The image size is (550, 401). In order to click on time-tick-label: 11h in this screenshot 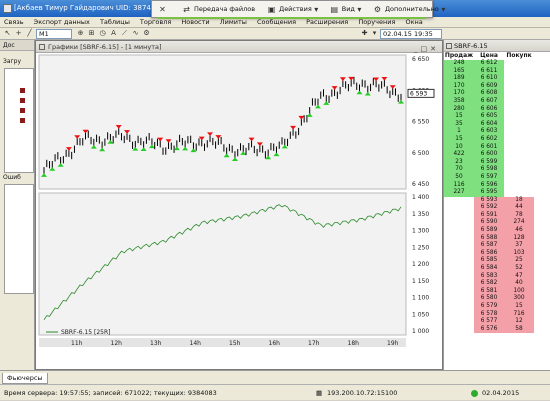, I will do `click(77, 343)`.